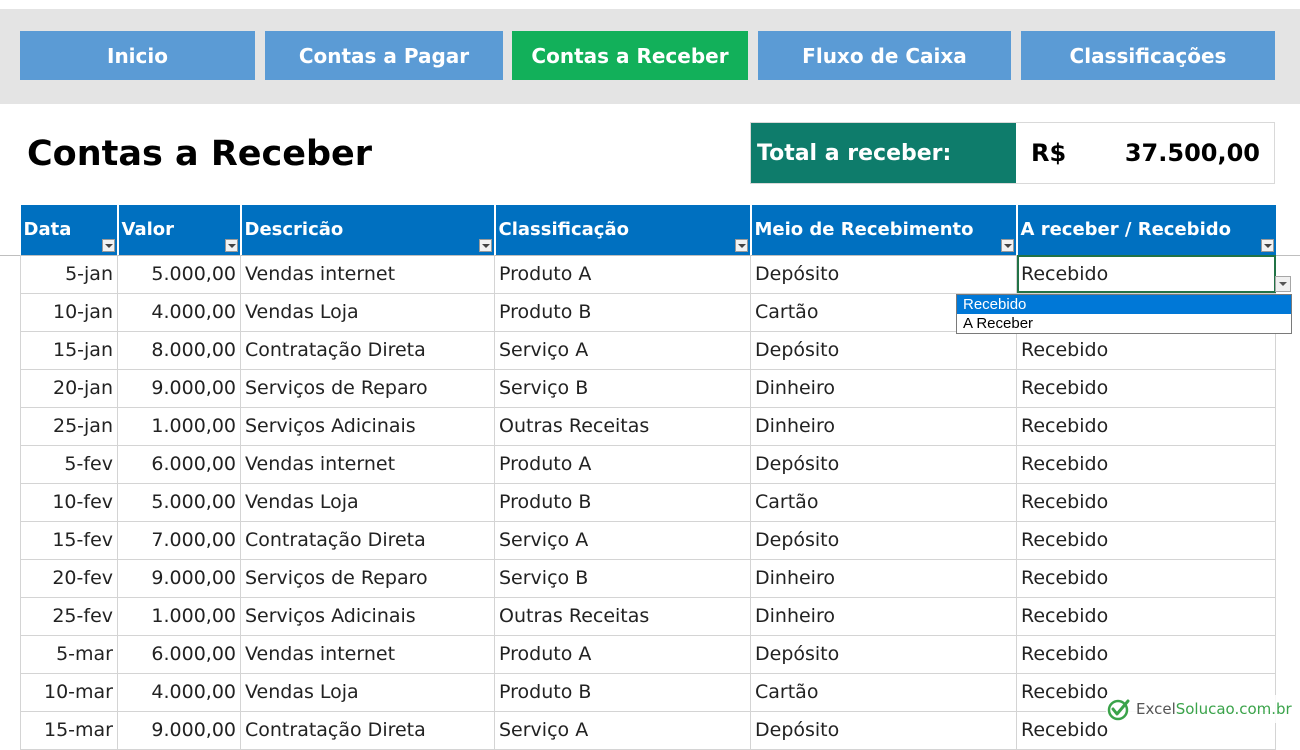 The width and height of the screenshot is (1300, 750). Describe the element at coordinates (200, 154) in the screenshot. I see `page-title: Contas a Receber` at that location.